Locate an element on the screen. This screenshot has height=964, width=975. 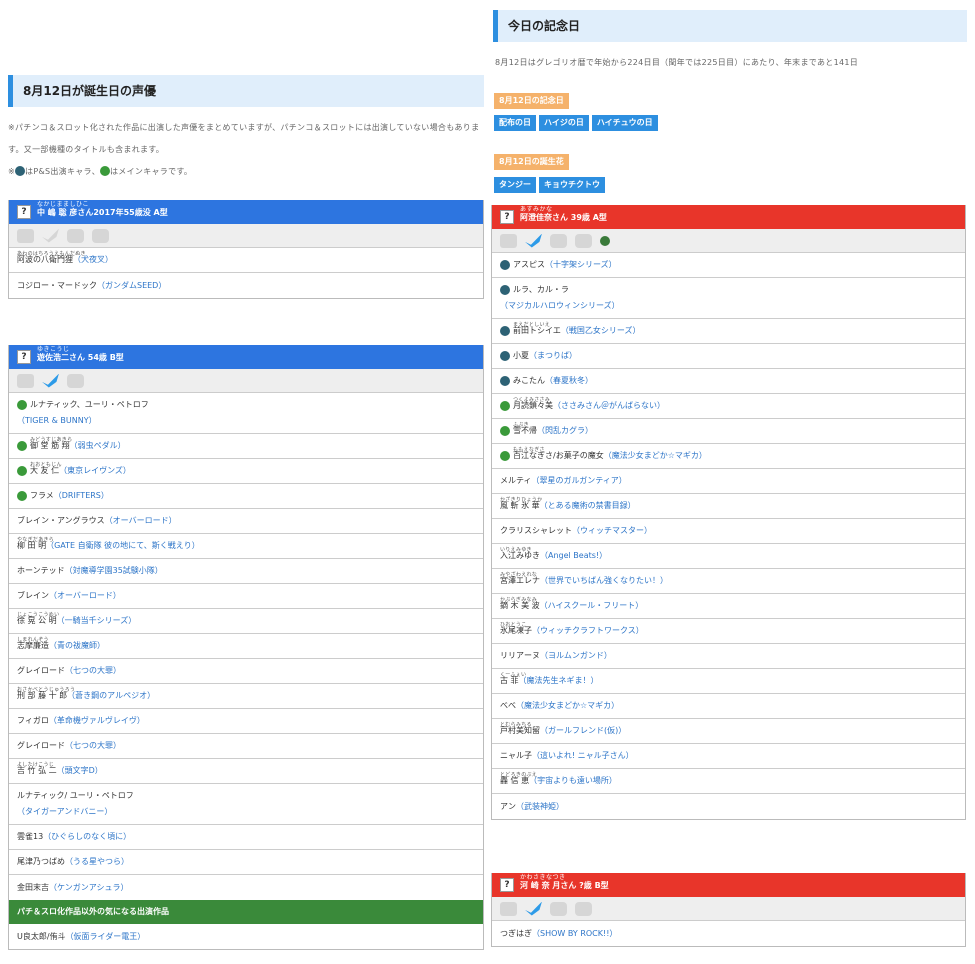
work-link: （世界でいちばん強くなりたい！） is located at coordinates (604, 581).